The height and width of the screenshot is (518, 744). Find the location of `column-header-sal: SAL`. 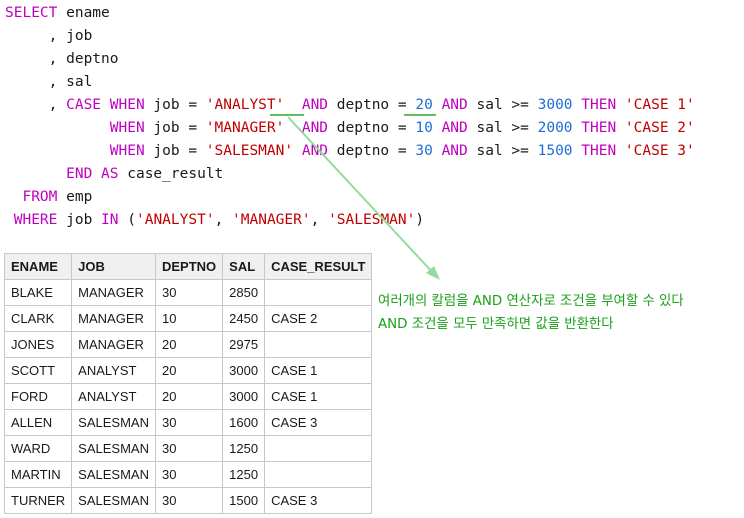

column-header-sal: SAL is located at coordinates (244, 266).